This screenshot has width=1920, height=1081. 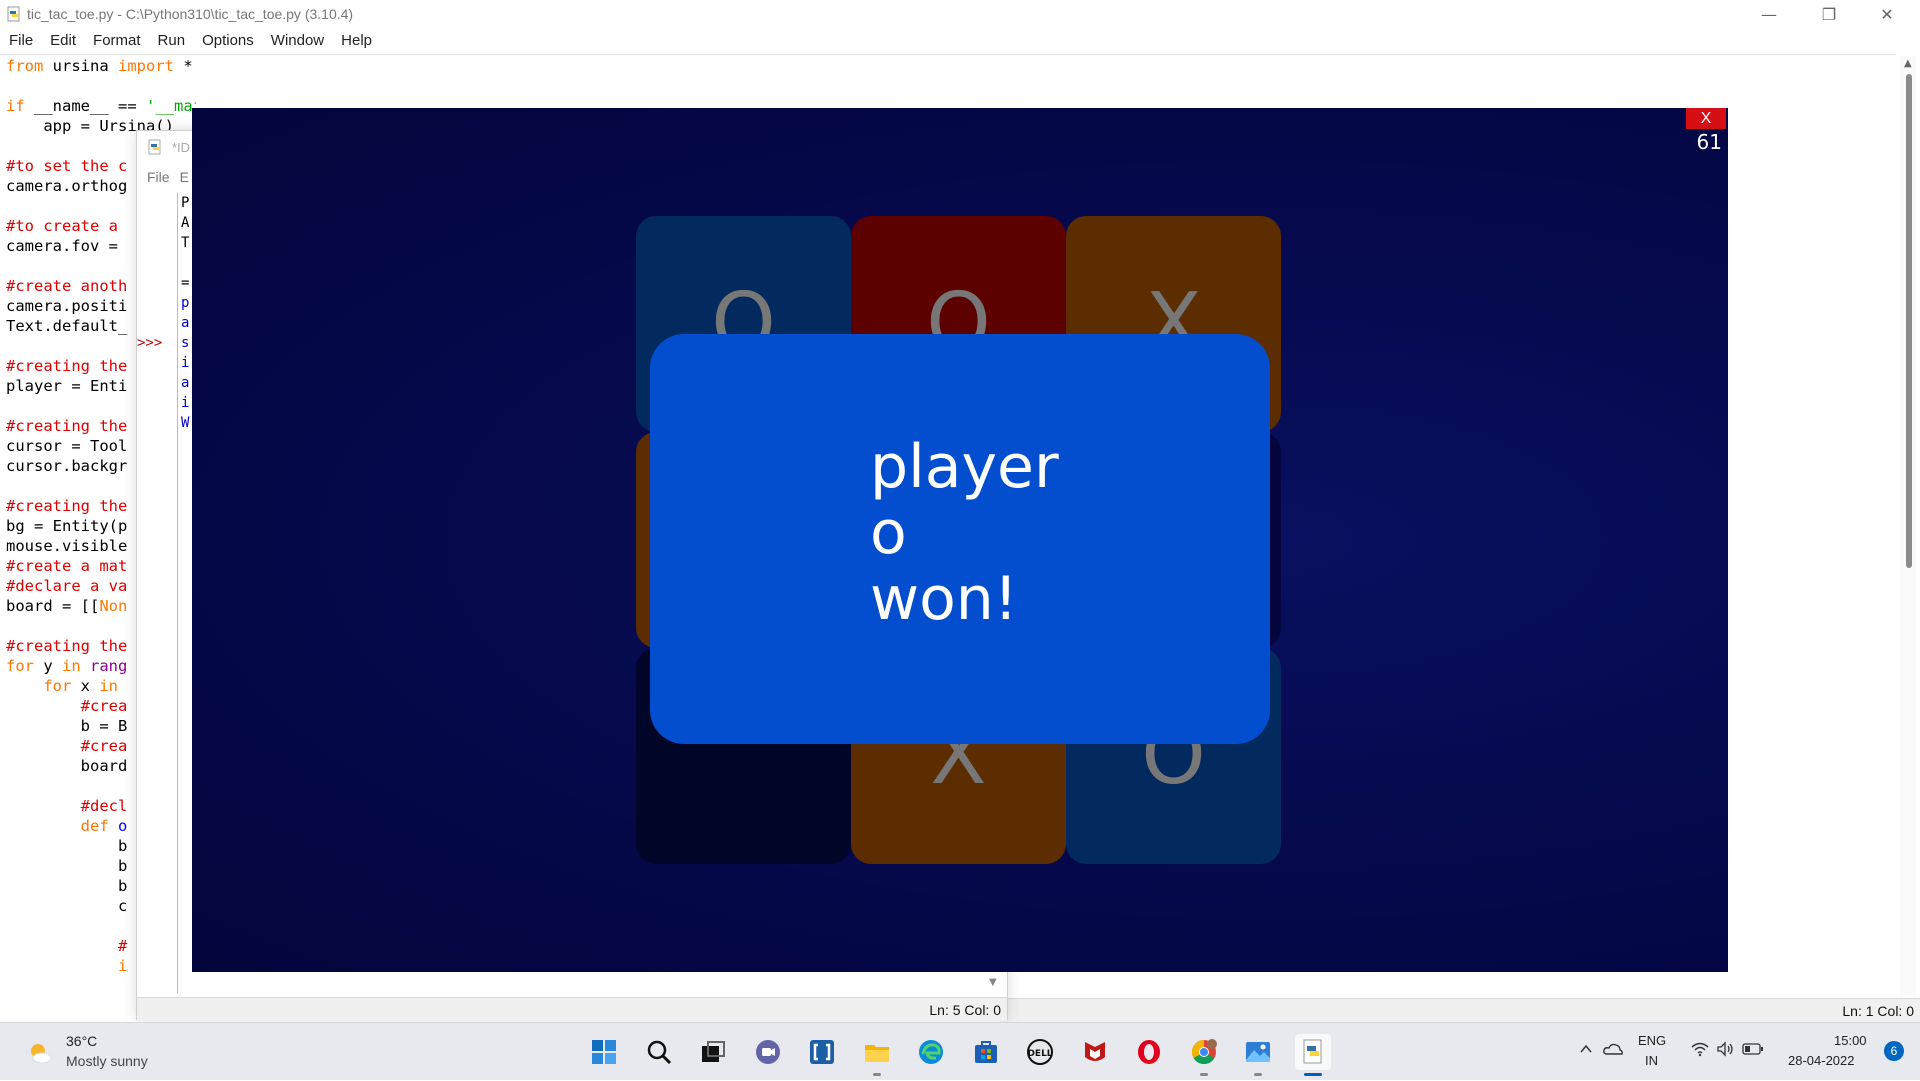 What do you see at coordinates (1460, 1010) in the screenshot?
I see `editor-statusbar: Ln: 1 Col: 0` at bounding box center [1460, 1010].